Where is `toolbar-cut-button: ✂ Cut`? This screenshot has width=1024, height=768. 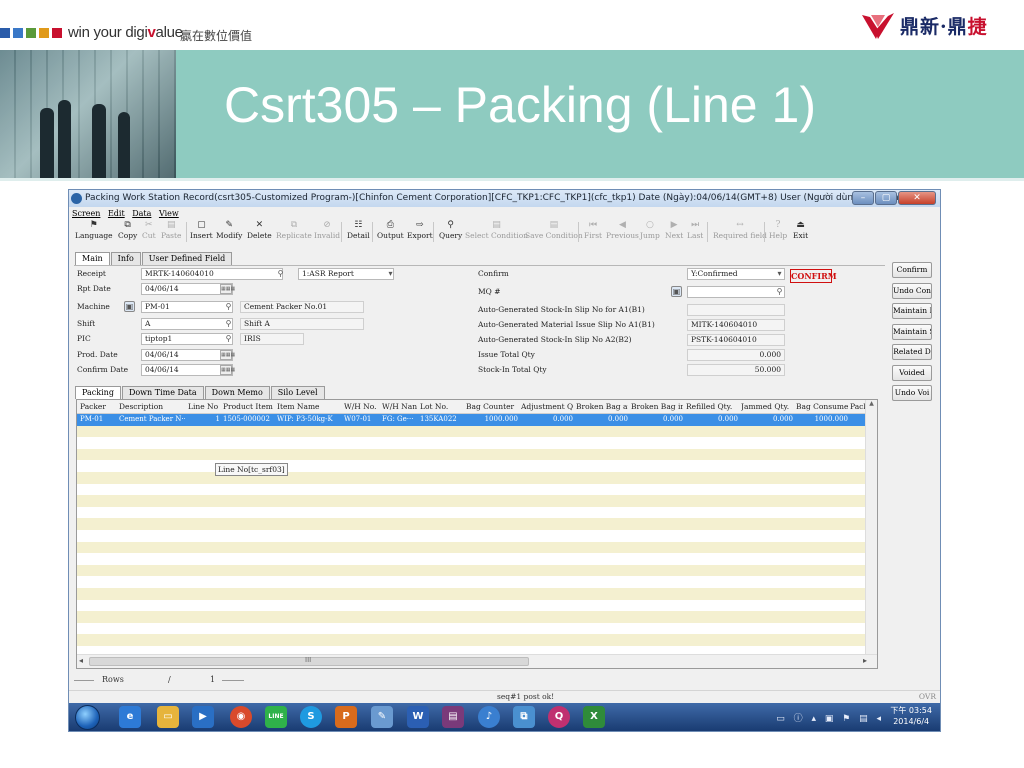 toolbar-cut-button: ✂ Cut is located at coordinates (149, 230).